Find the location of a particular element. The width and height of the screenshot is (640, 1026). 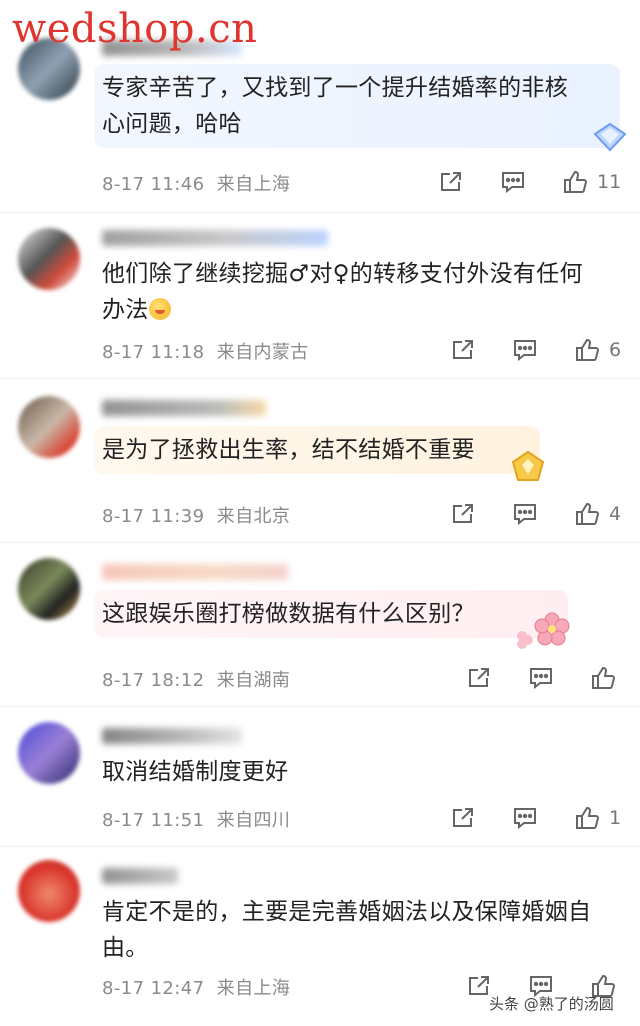

comment-time: 8-17 11:51 is located at coordinates (153, 820).